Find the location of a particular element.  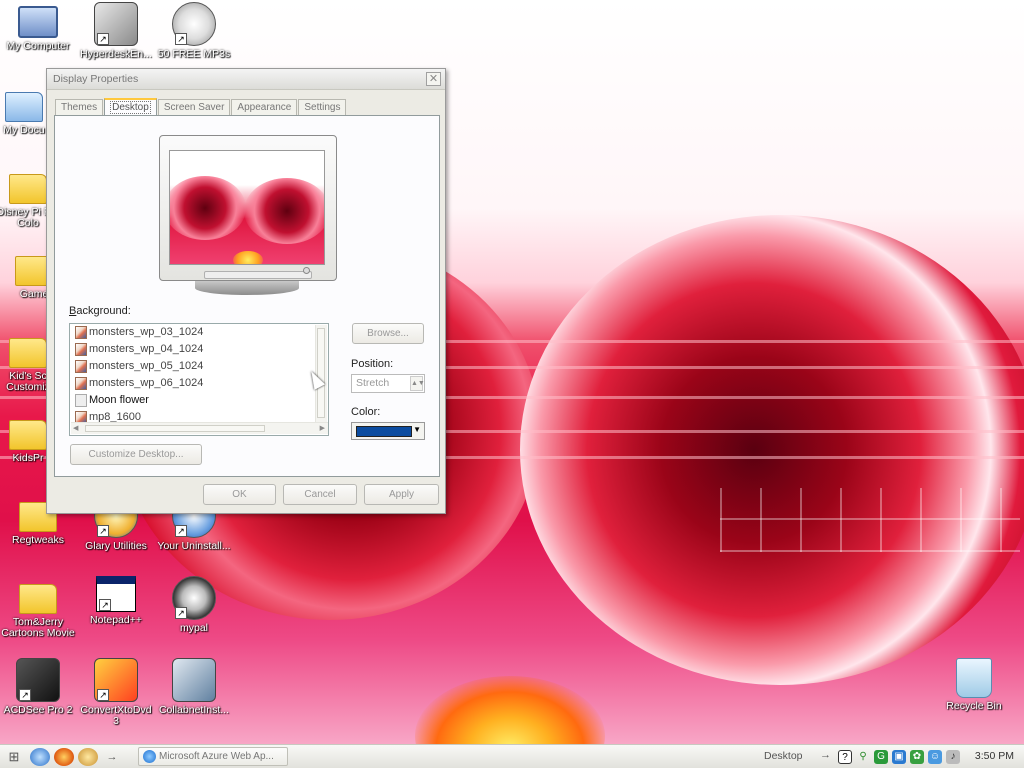

desktop-icon-tom-jerry: Tom&Jerry Cartoons Movie is located at coordinates (38, 607).